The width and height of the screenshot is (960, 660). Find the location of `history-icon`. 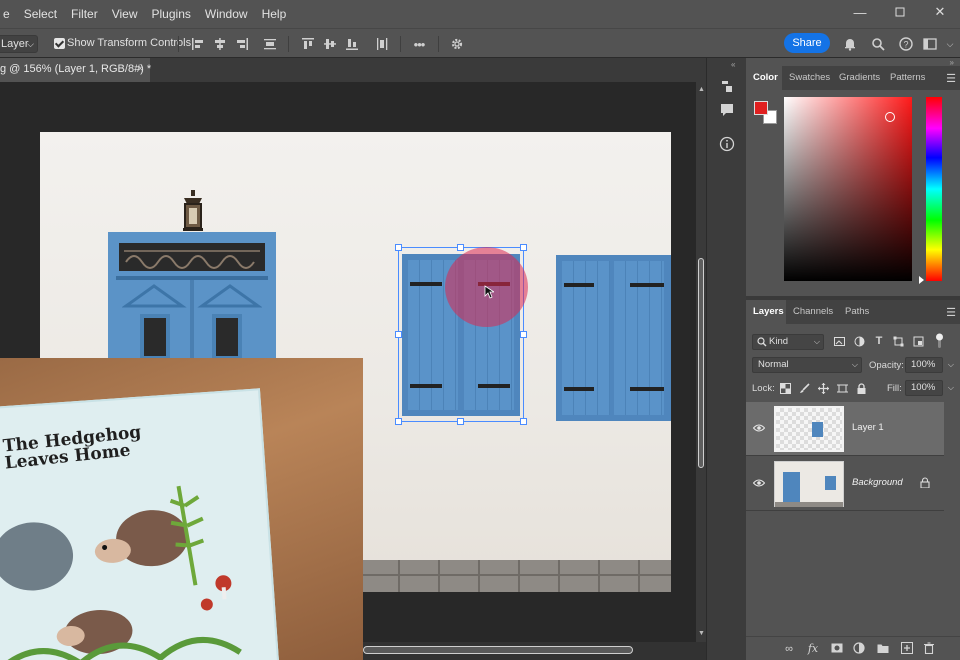

history-icon is located at coordinates (727, 86).